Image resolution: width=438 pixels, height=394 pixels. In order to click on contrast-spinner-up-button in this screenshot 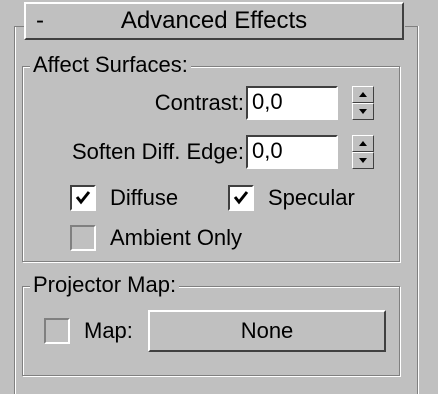, I will do `click(363, 94)`.